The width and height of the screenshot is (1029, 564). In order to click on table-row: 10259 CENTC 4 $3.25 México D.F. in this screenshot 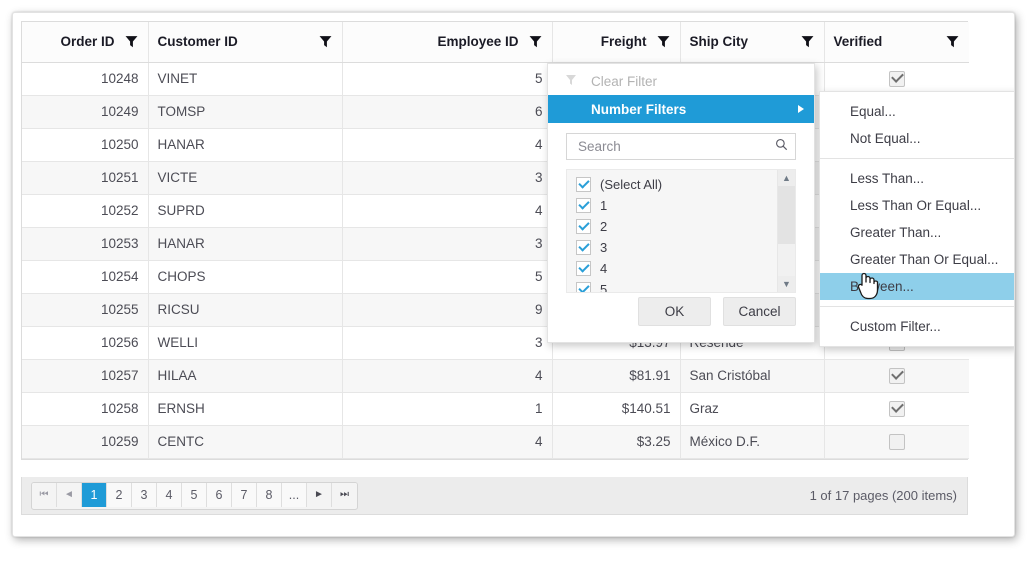, I will do `click(495, 442)`.